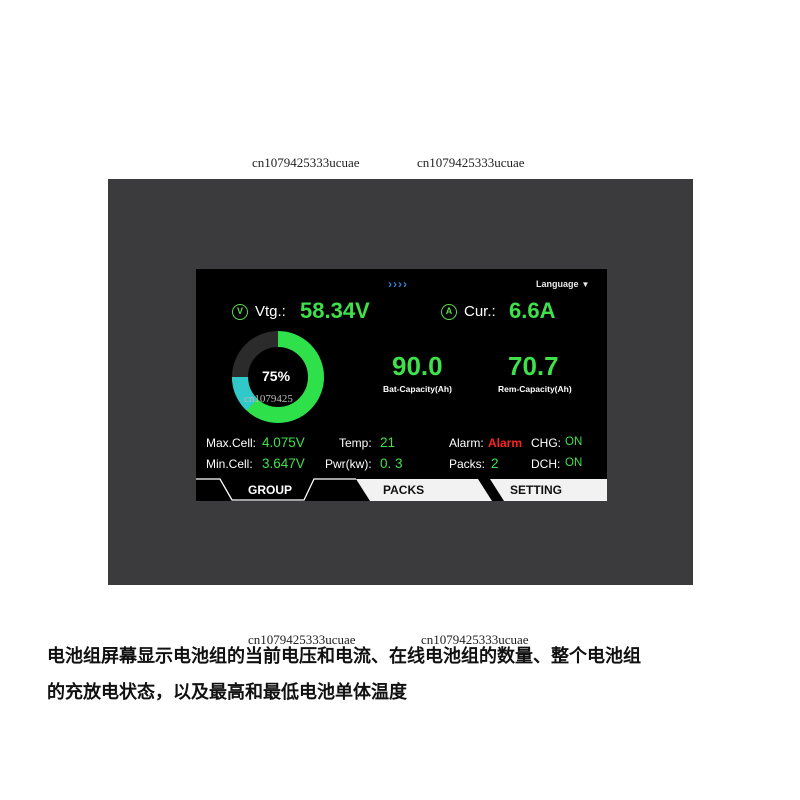  I want to click on current-label: Cur.:, so click(480, 311).